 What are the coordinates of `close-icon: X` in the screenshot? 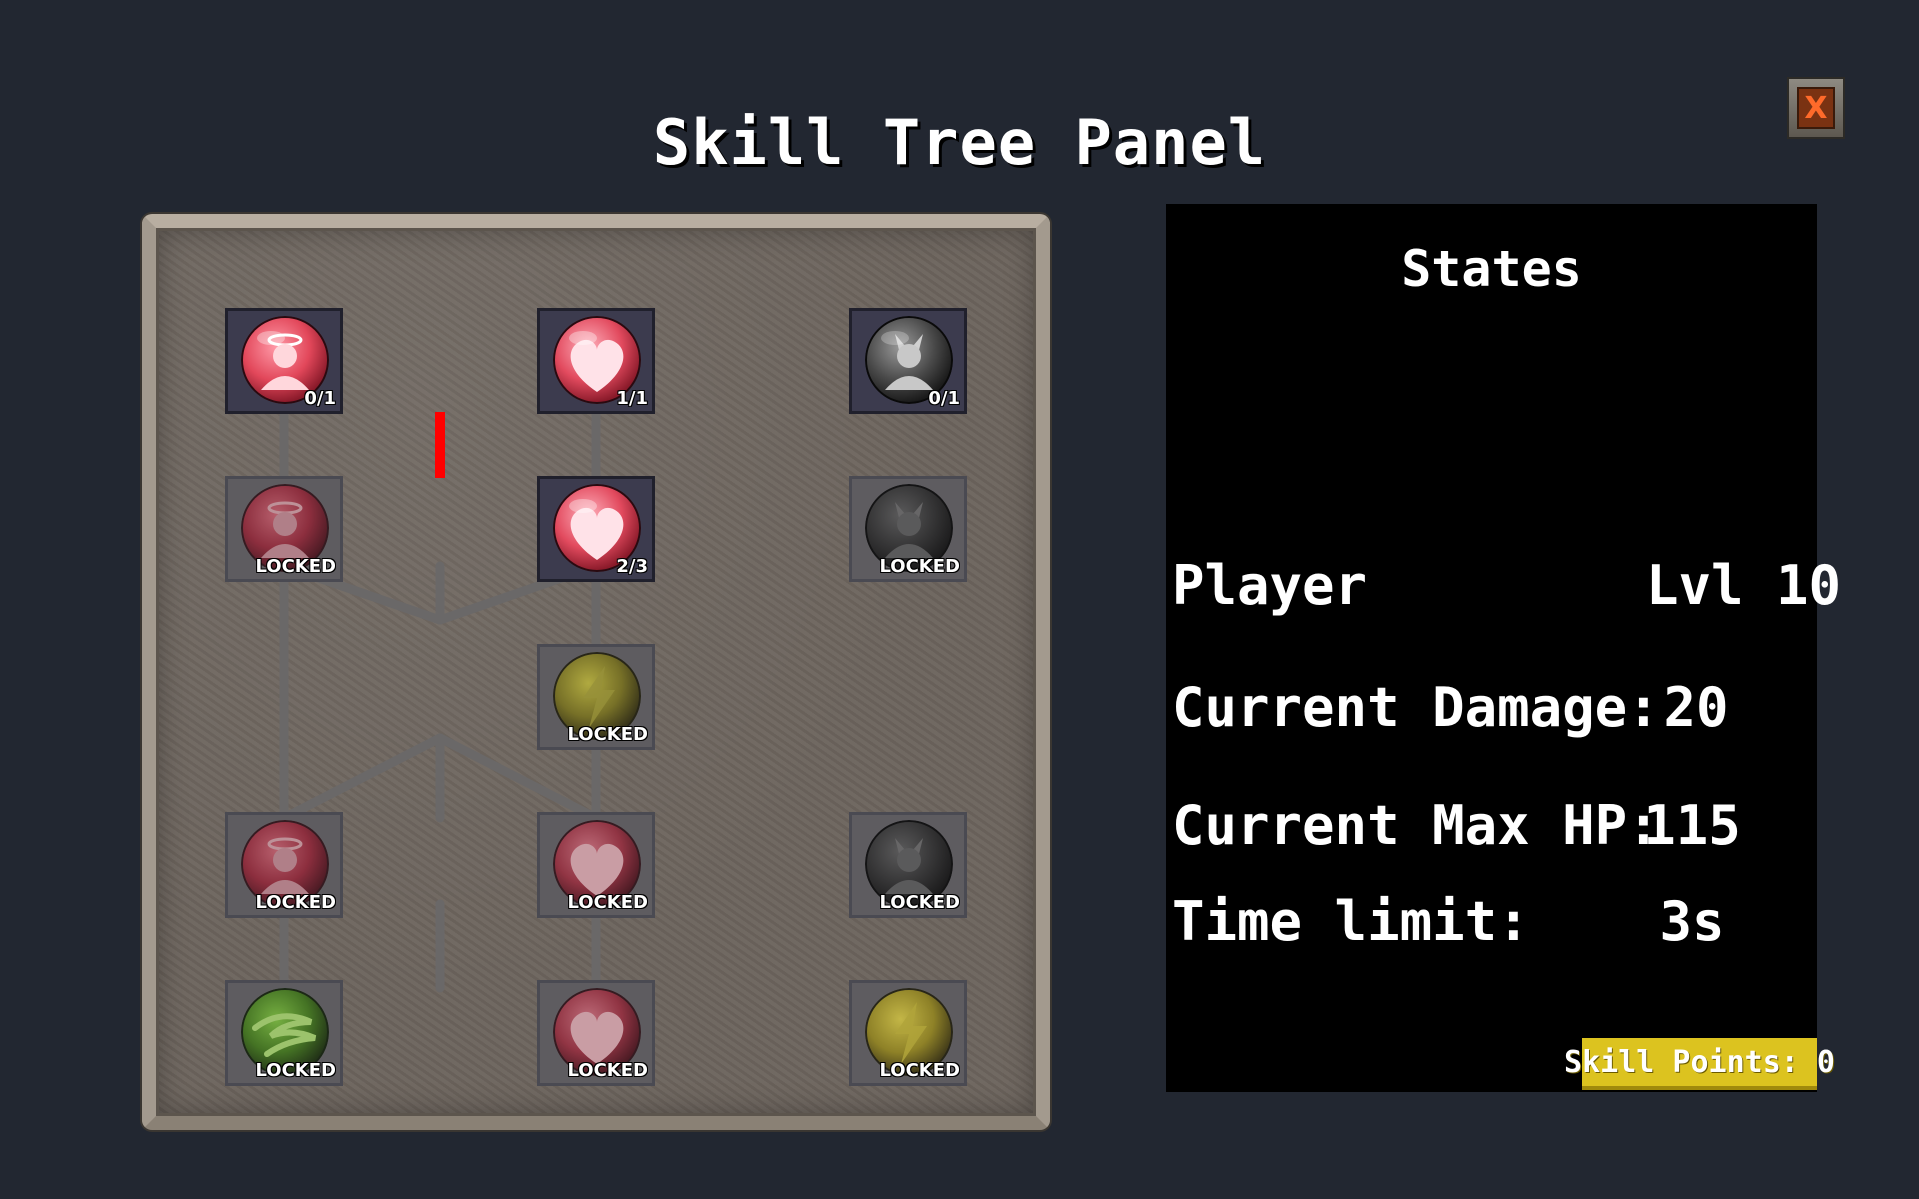 It's located at (1816, 108).